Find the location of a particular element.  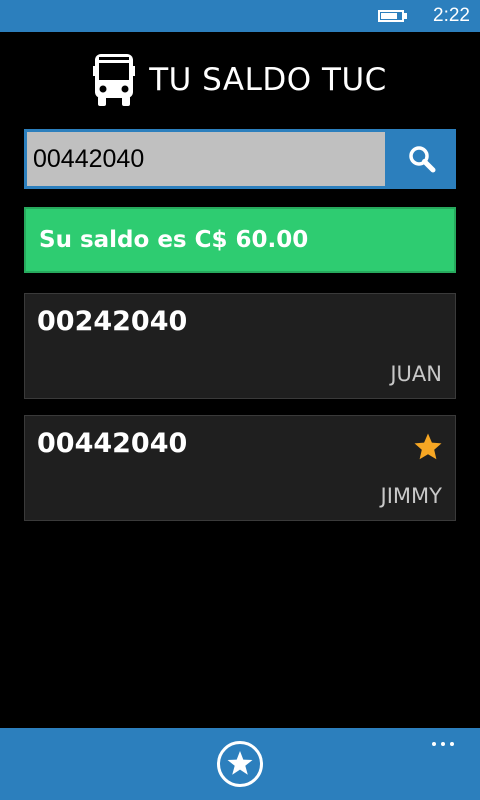

battery-tip is located at coordinates (405, 16).